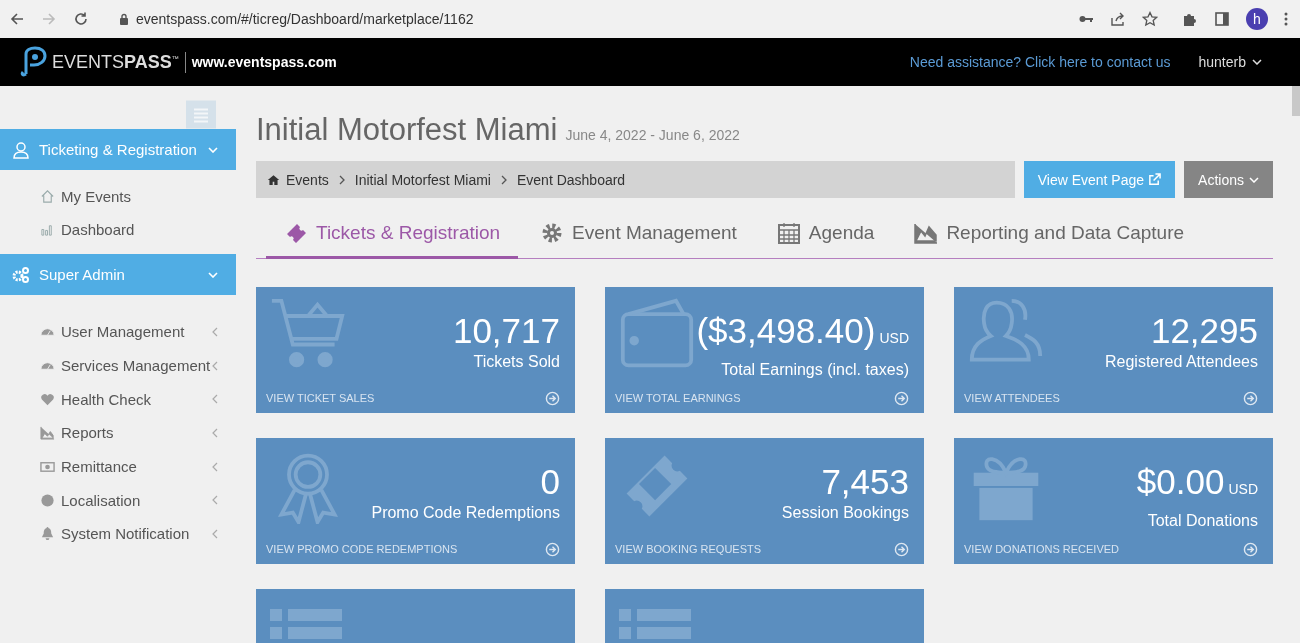  What do you see at coordinates (21, 274) in the screenshot?
I see `gears-icon` at bounding box center [21, 274].